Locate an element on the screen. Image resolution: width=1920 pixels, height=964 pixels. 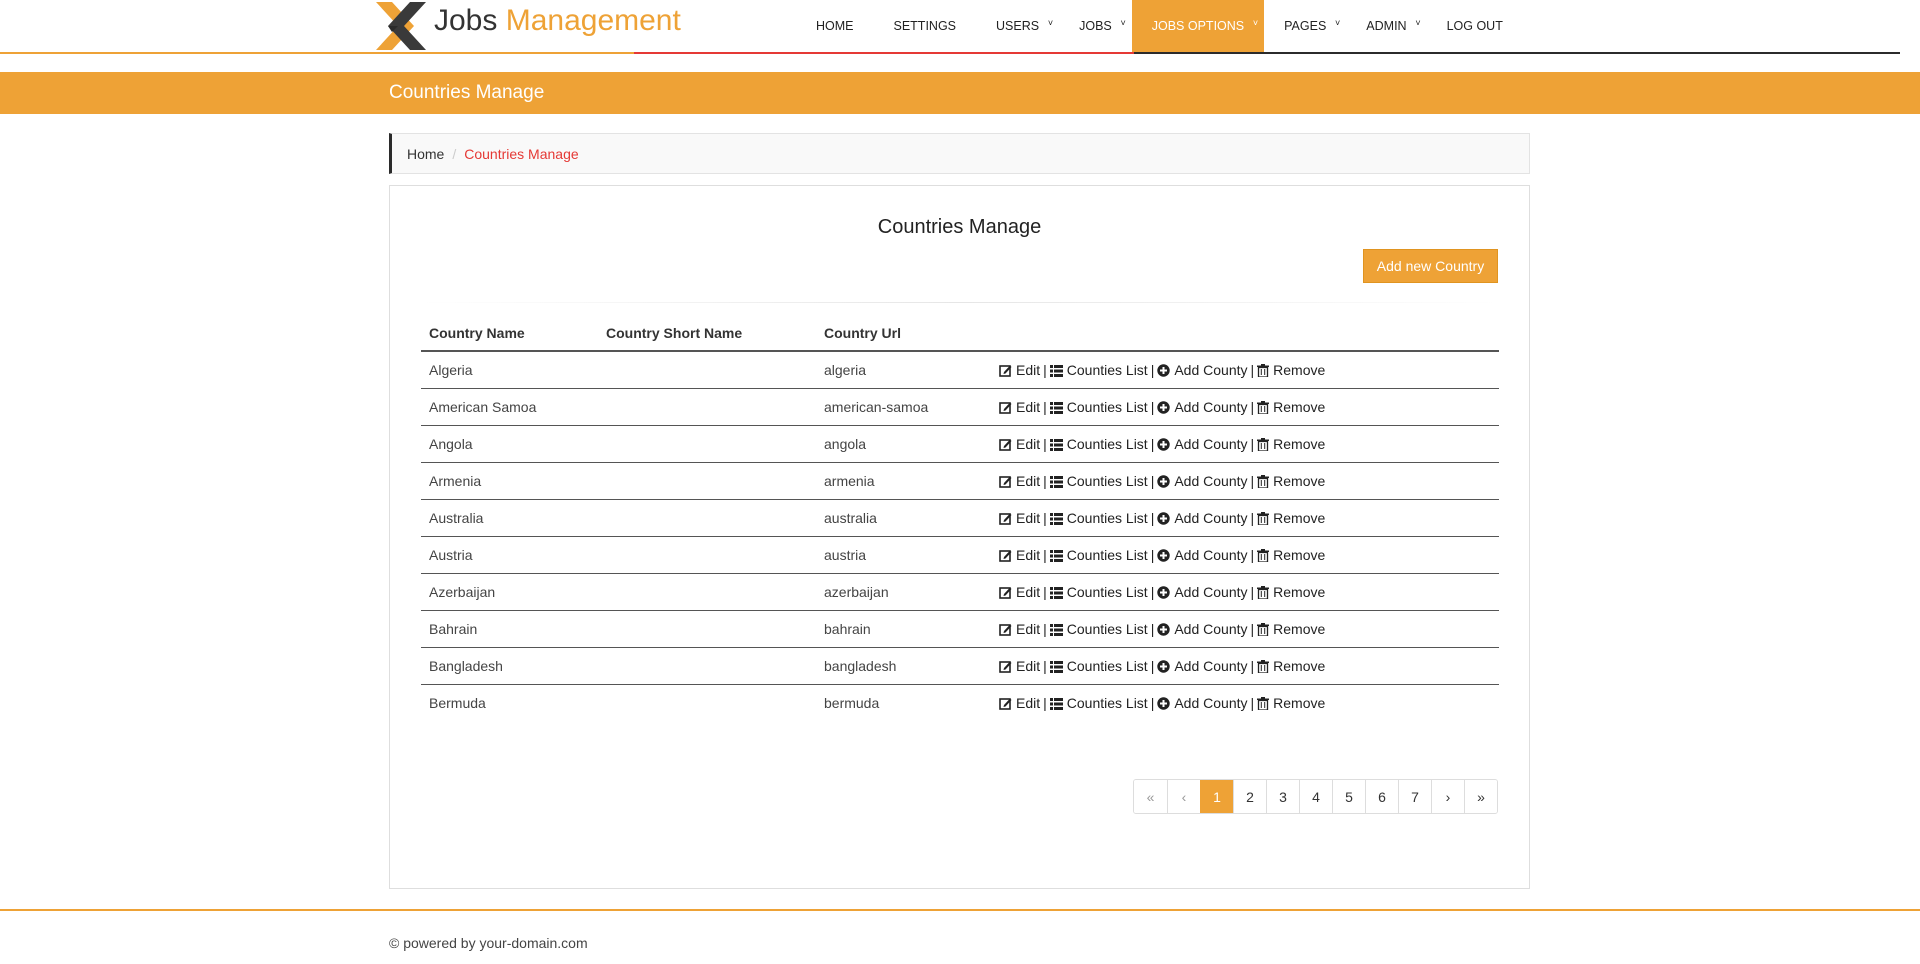
header-divider is located at coordinates (317, 53).